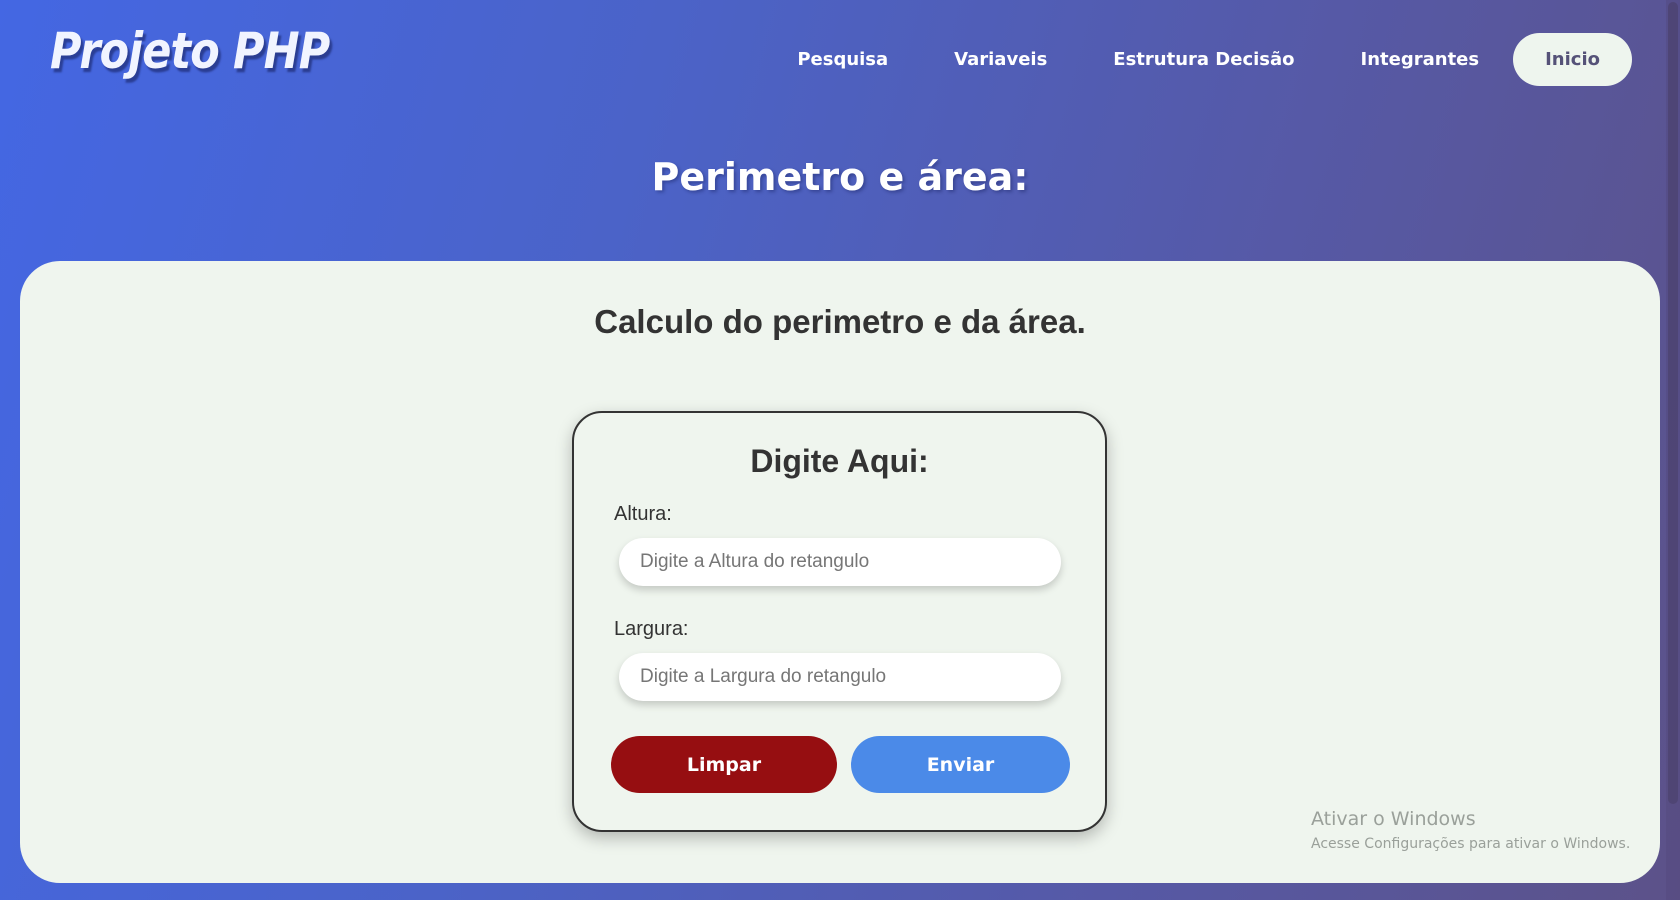  Describe the element at coordinates (1673, 403) in the screenshot. I see `scrollbar-thumb` at that location.